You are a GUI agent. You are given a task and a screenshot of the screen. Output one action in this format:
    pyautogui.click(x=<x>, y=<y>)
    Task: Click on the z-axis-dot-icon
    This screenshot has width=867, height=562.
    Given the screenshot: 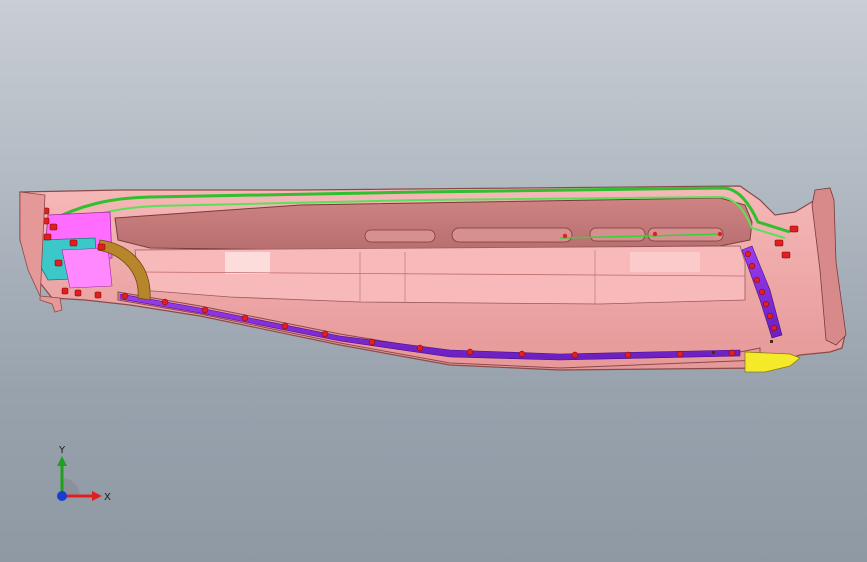 What is the action you would take?
    pyautogui.click(x=62, y=496)
    